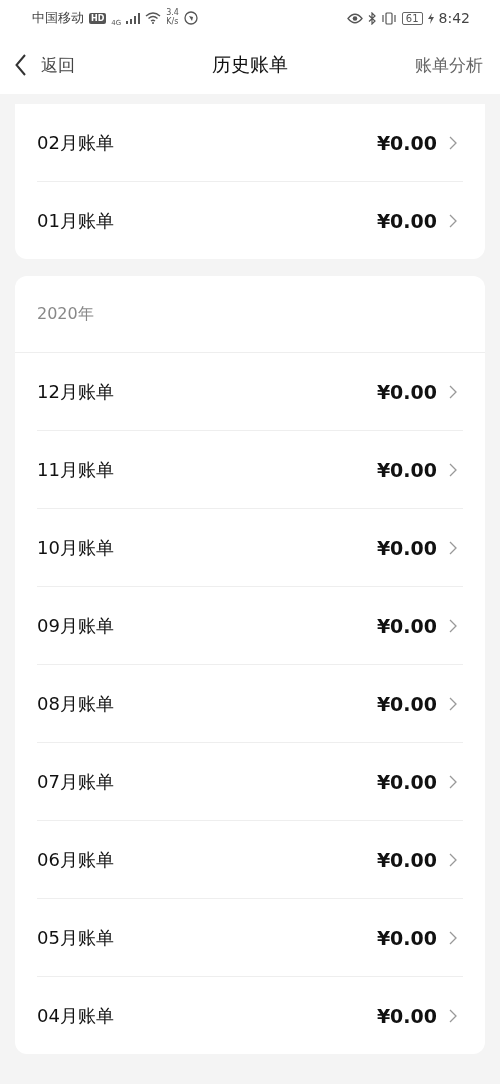  I want to click on bill-row: 11月账单 ¥0.00, so click(250, 470).